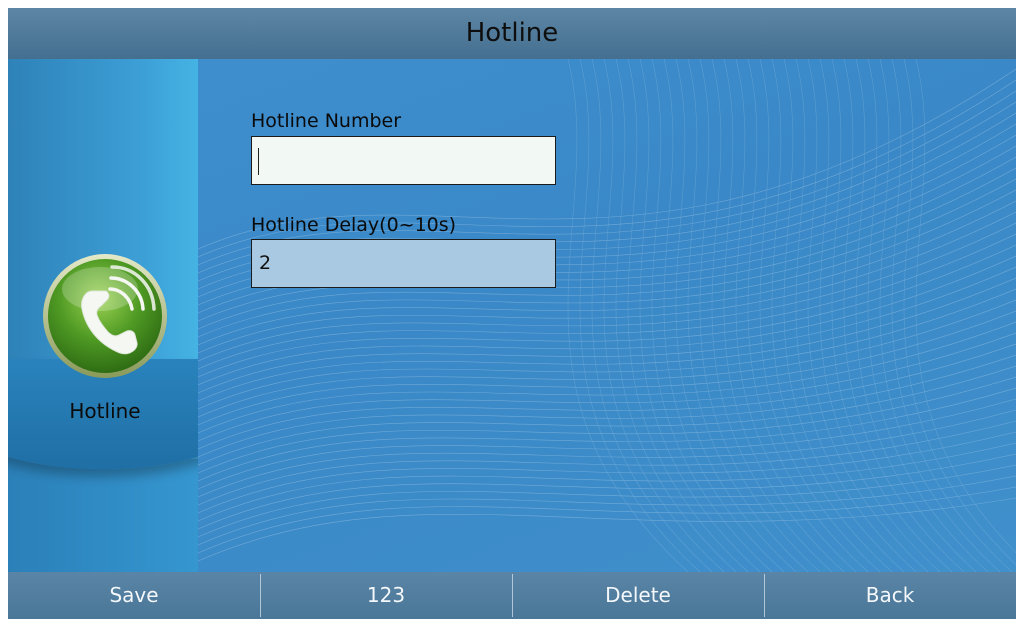 This screenshot has width=1024, height=619. I want to click on page-title: Hotline, so click(512, 33).